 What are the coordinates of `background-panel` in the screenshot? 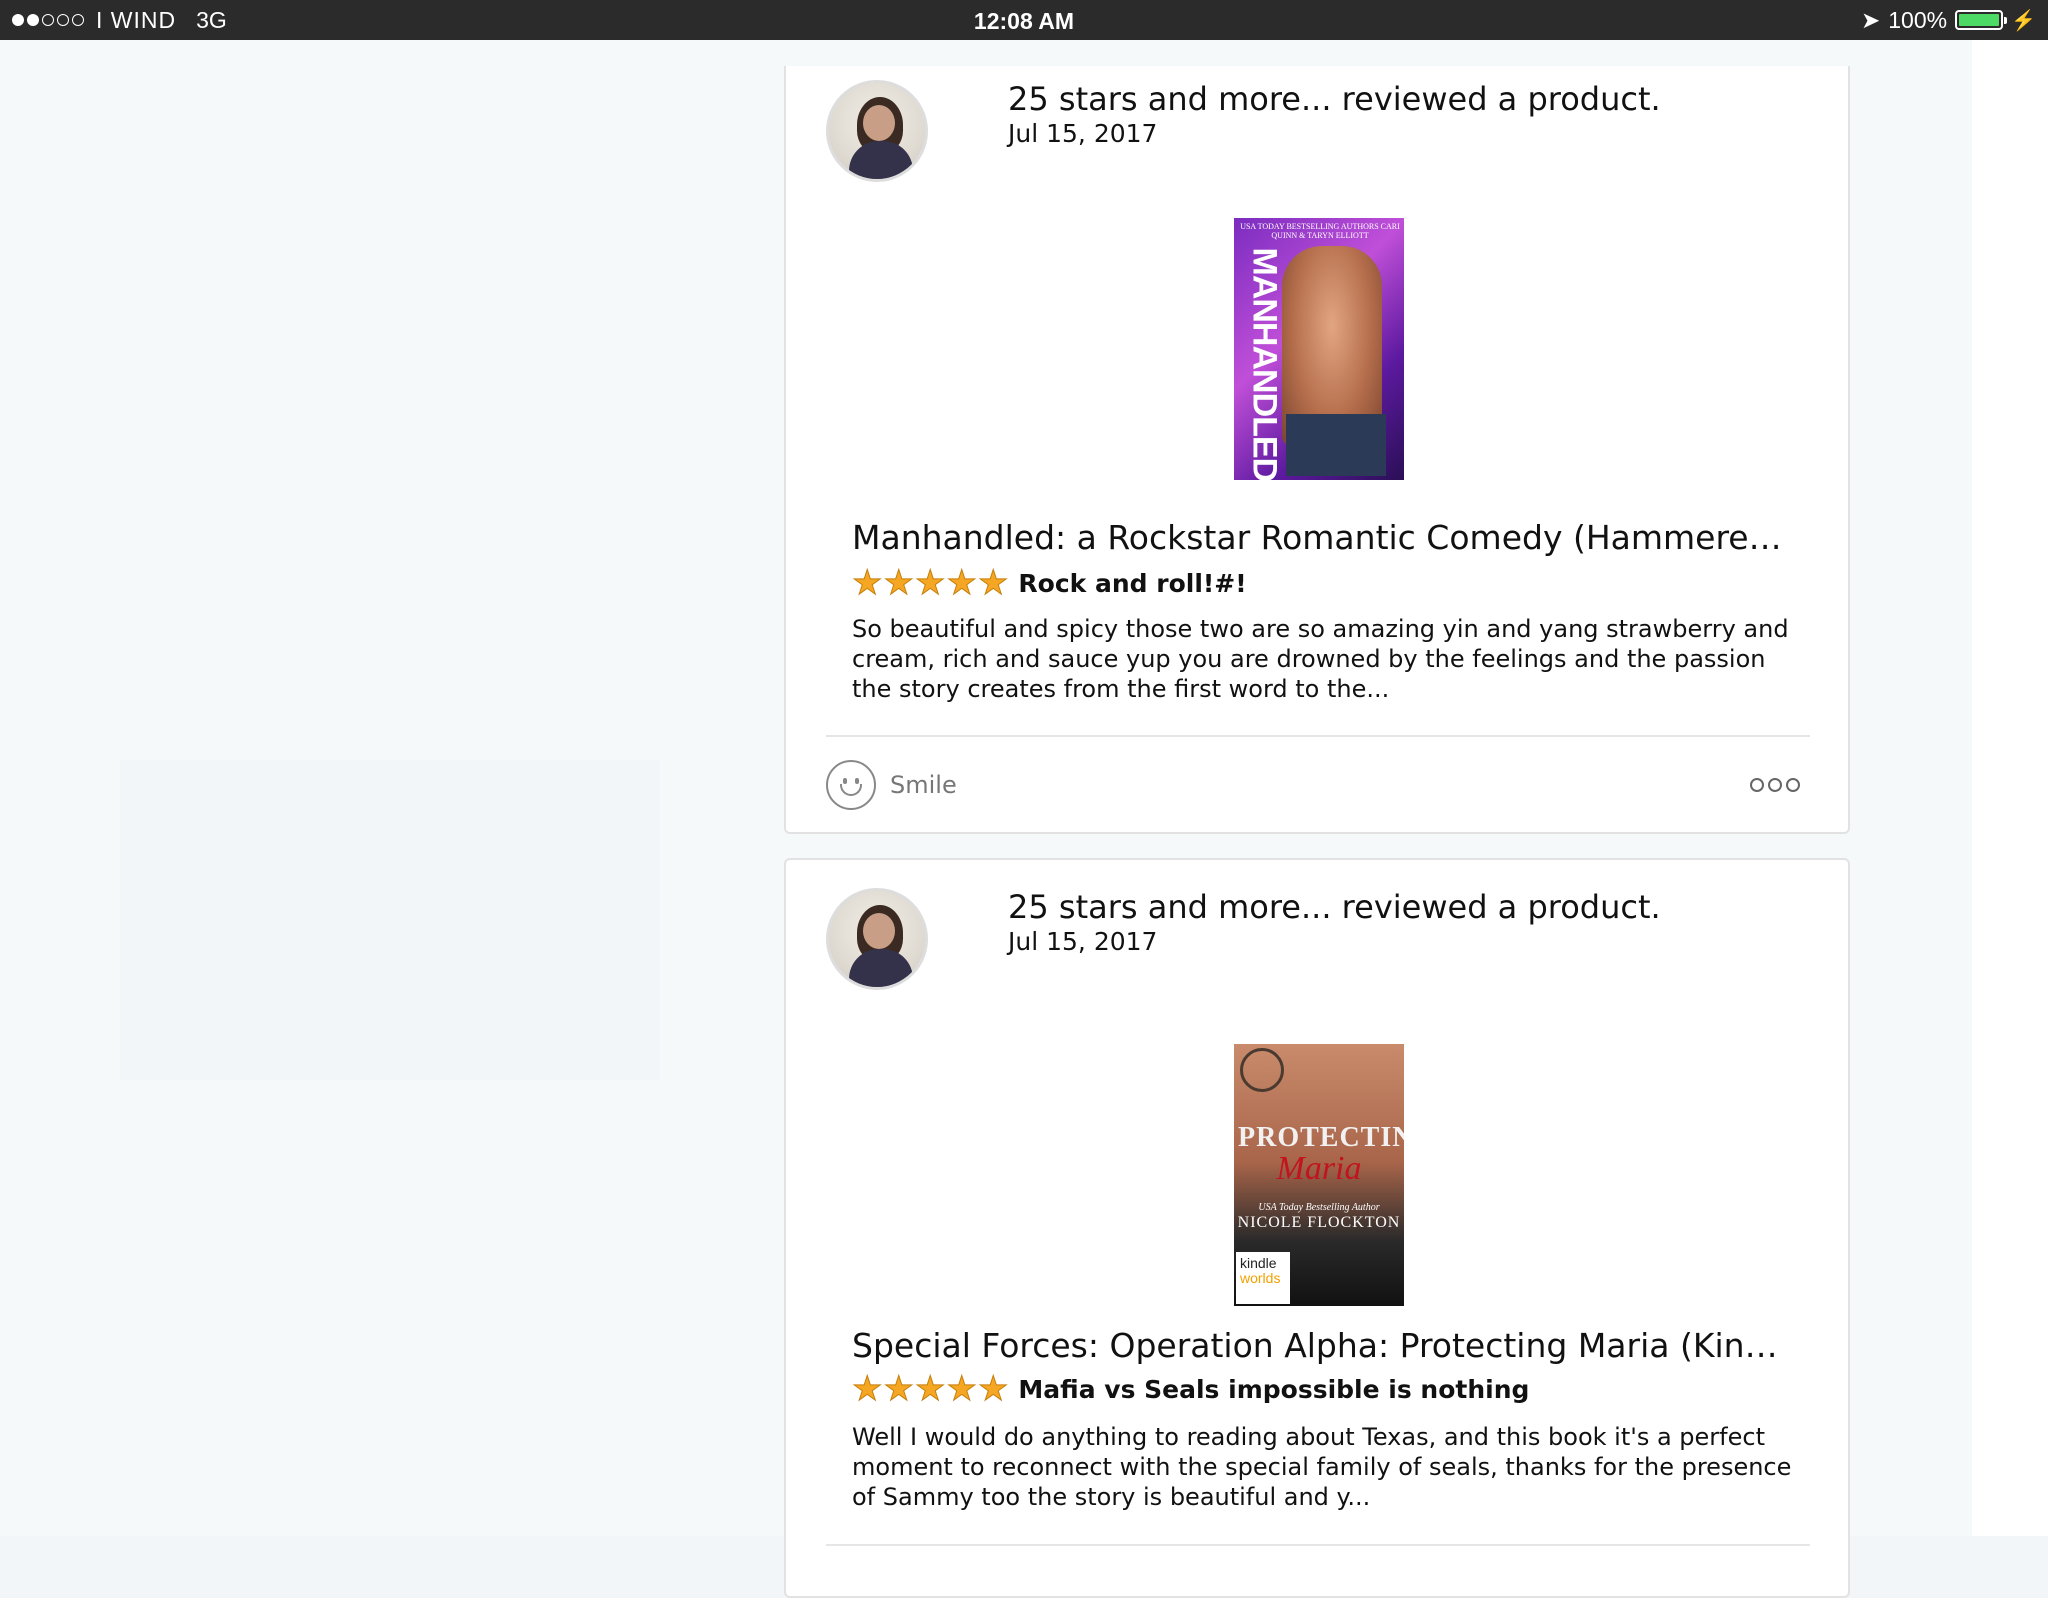 It's located at (390, 920).